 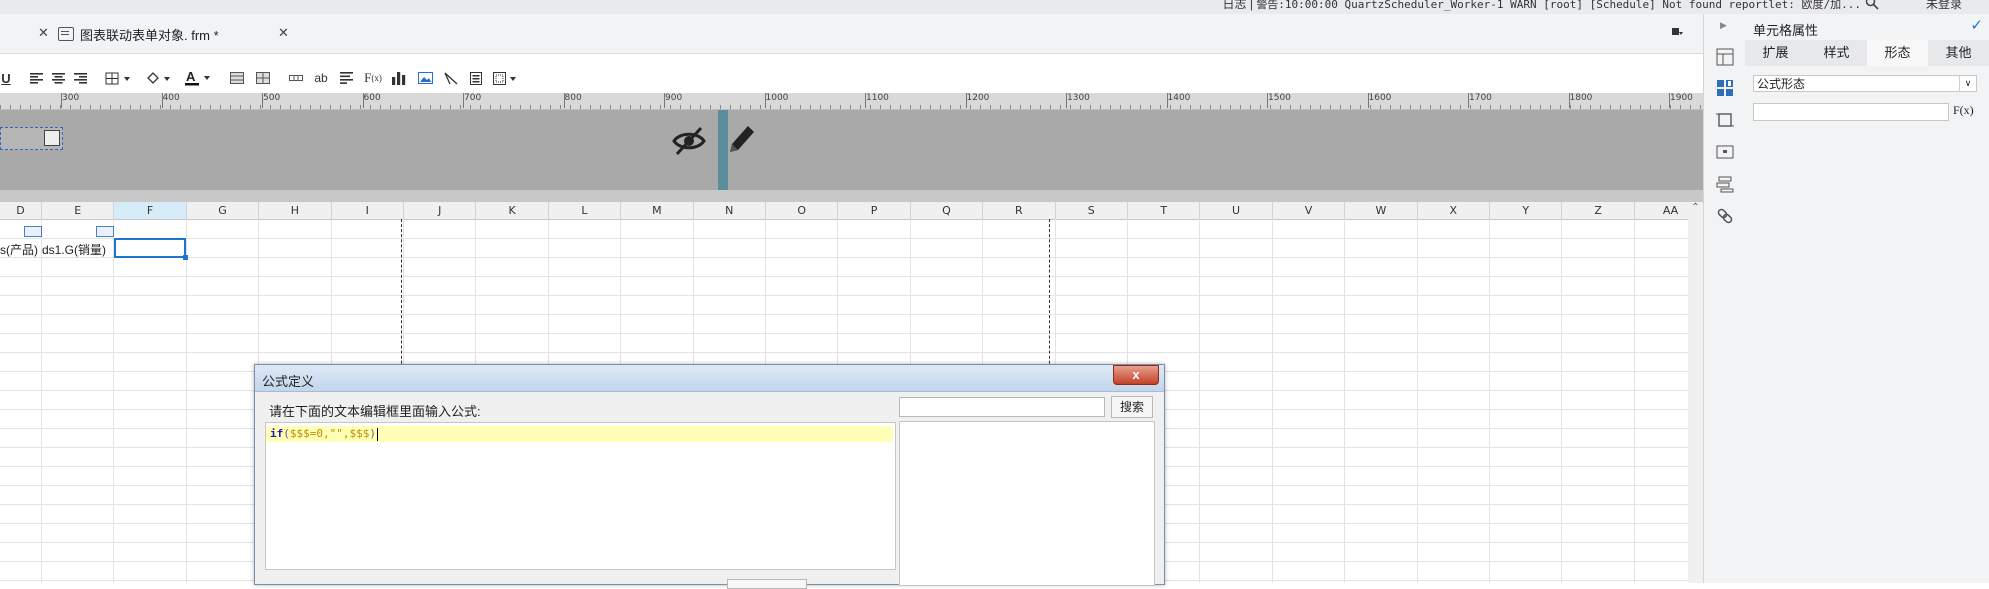 What do you see at coordinates (580, 496) in the screenshot?
I see `formula-editor: if($$$=0,"",$$$)` at bounding box center [580, 496].